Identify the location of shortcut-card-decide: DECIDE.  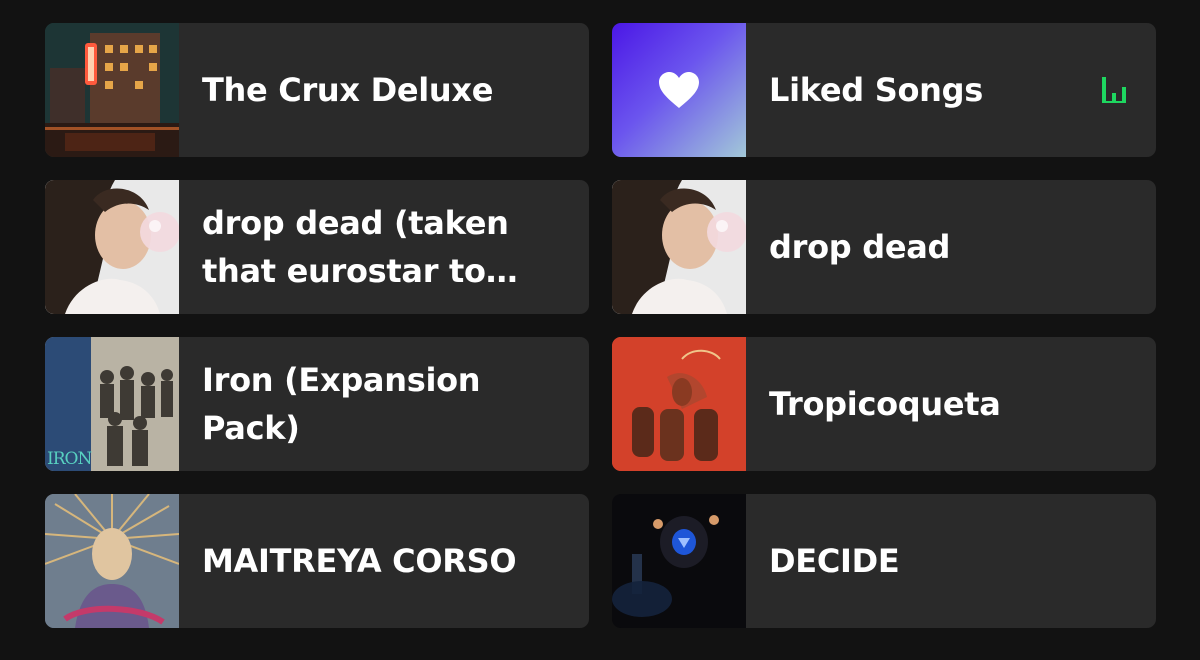
(884, 561).